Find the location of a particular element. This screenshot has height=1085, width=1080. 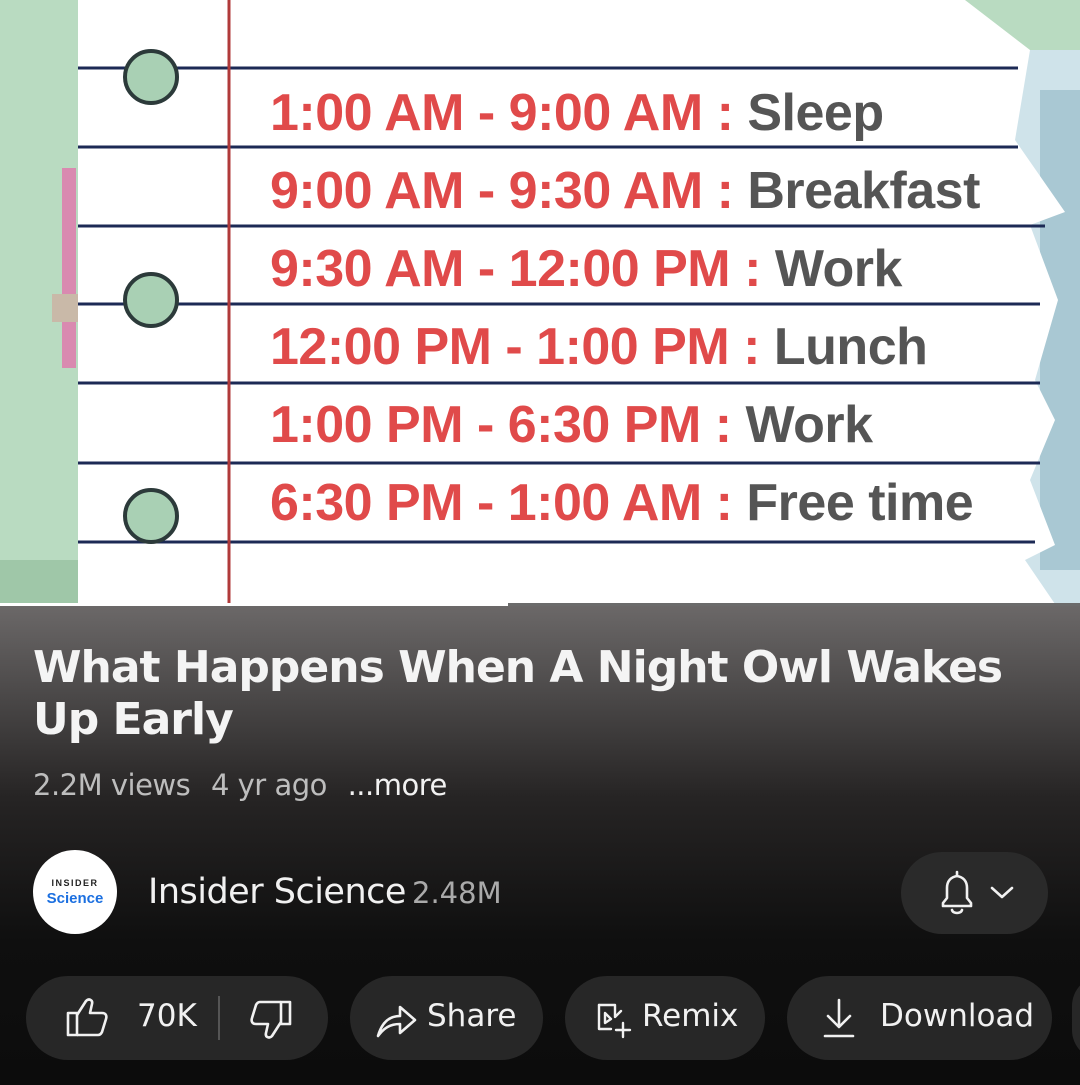

video-meta: 2.2M views 4 yr ago ...more is located at coordinates (246, 785).